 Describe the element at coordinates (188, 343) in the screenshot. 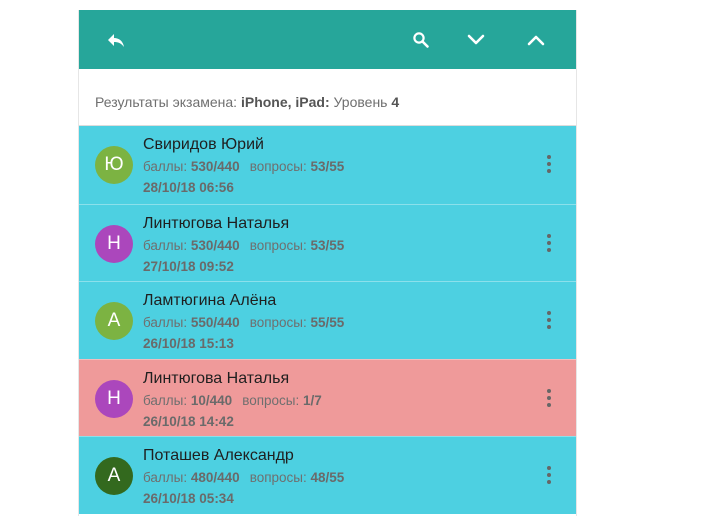

I see `result-date: 26/10/18 15:13` at that location.